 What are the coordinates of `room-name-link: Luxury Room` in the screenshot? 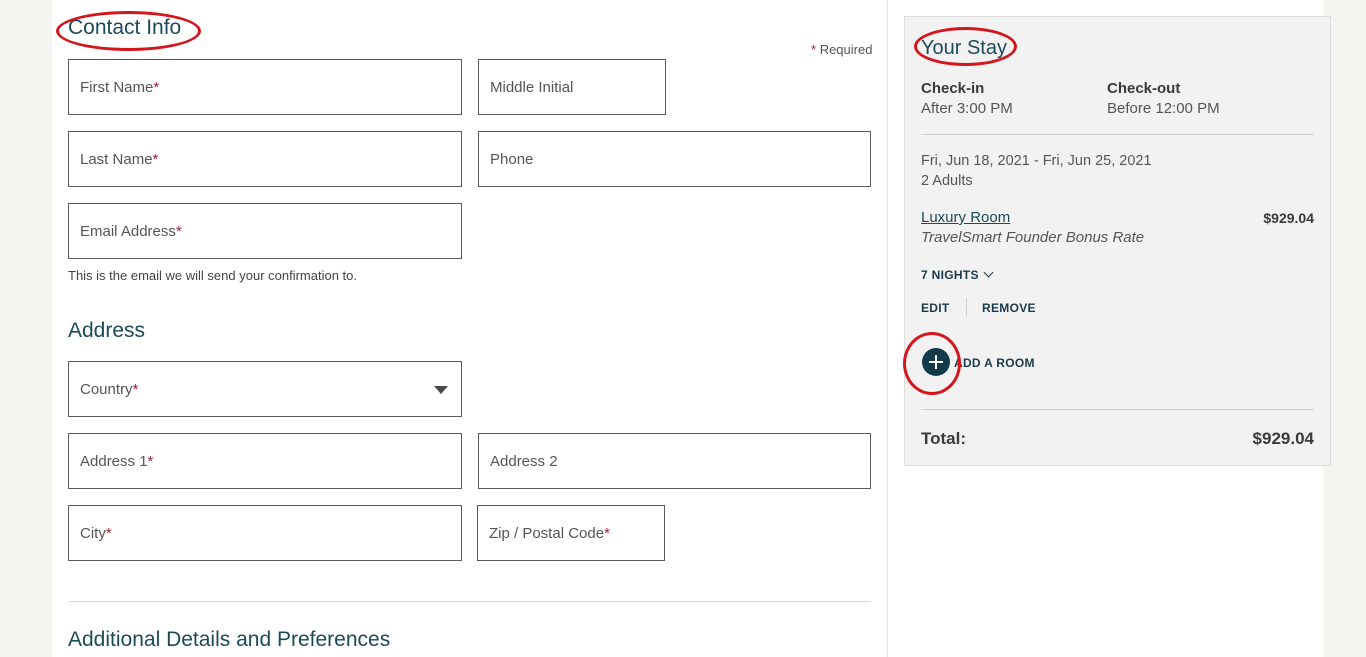 It's located at (965, 217).